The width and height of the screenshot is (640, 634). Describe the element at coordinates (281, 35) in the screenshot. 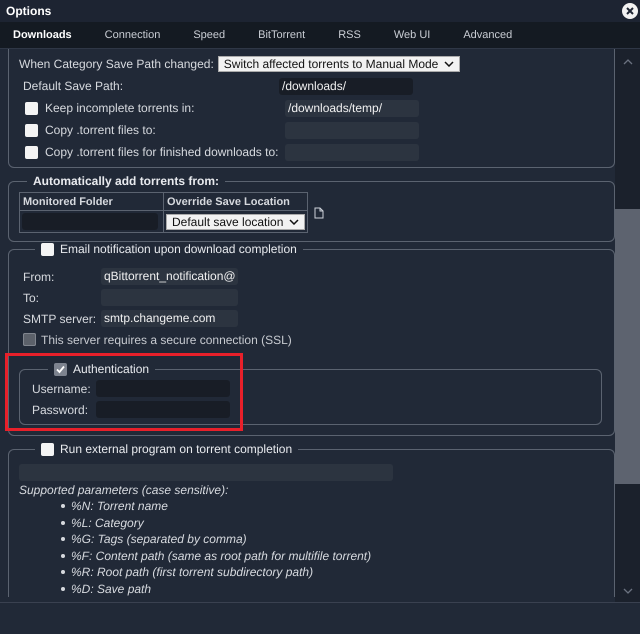

I see `tab: BitTorrent` at that location.